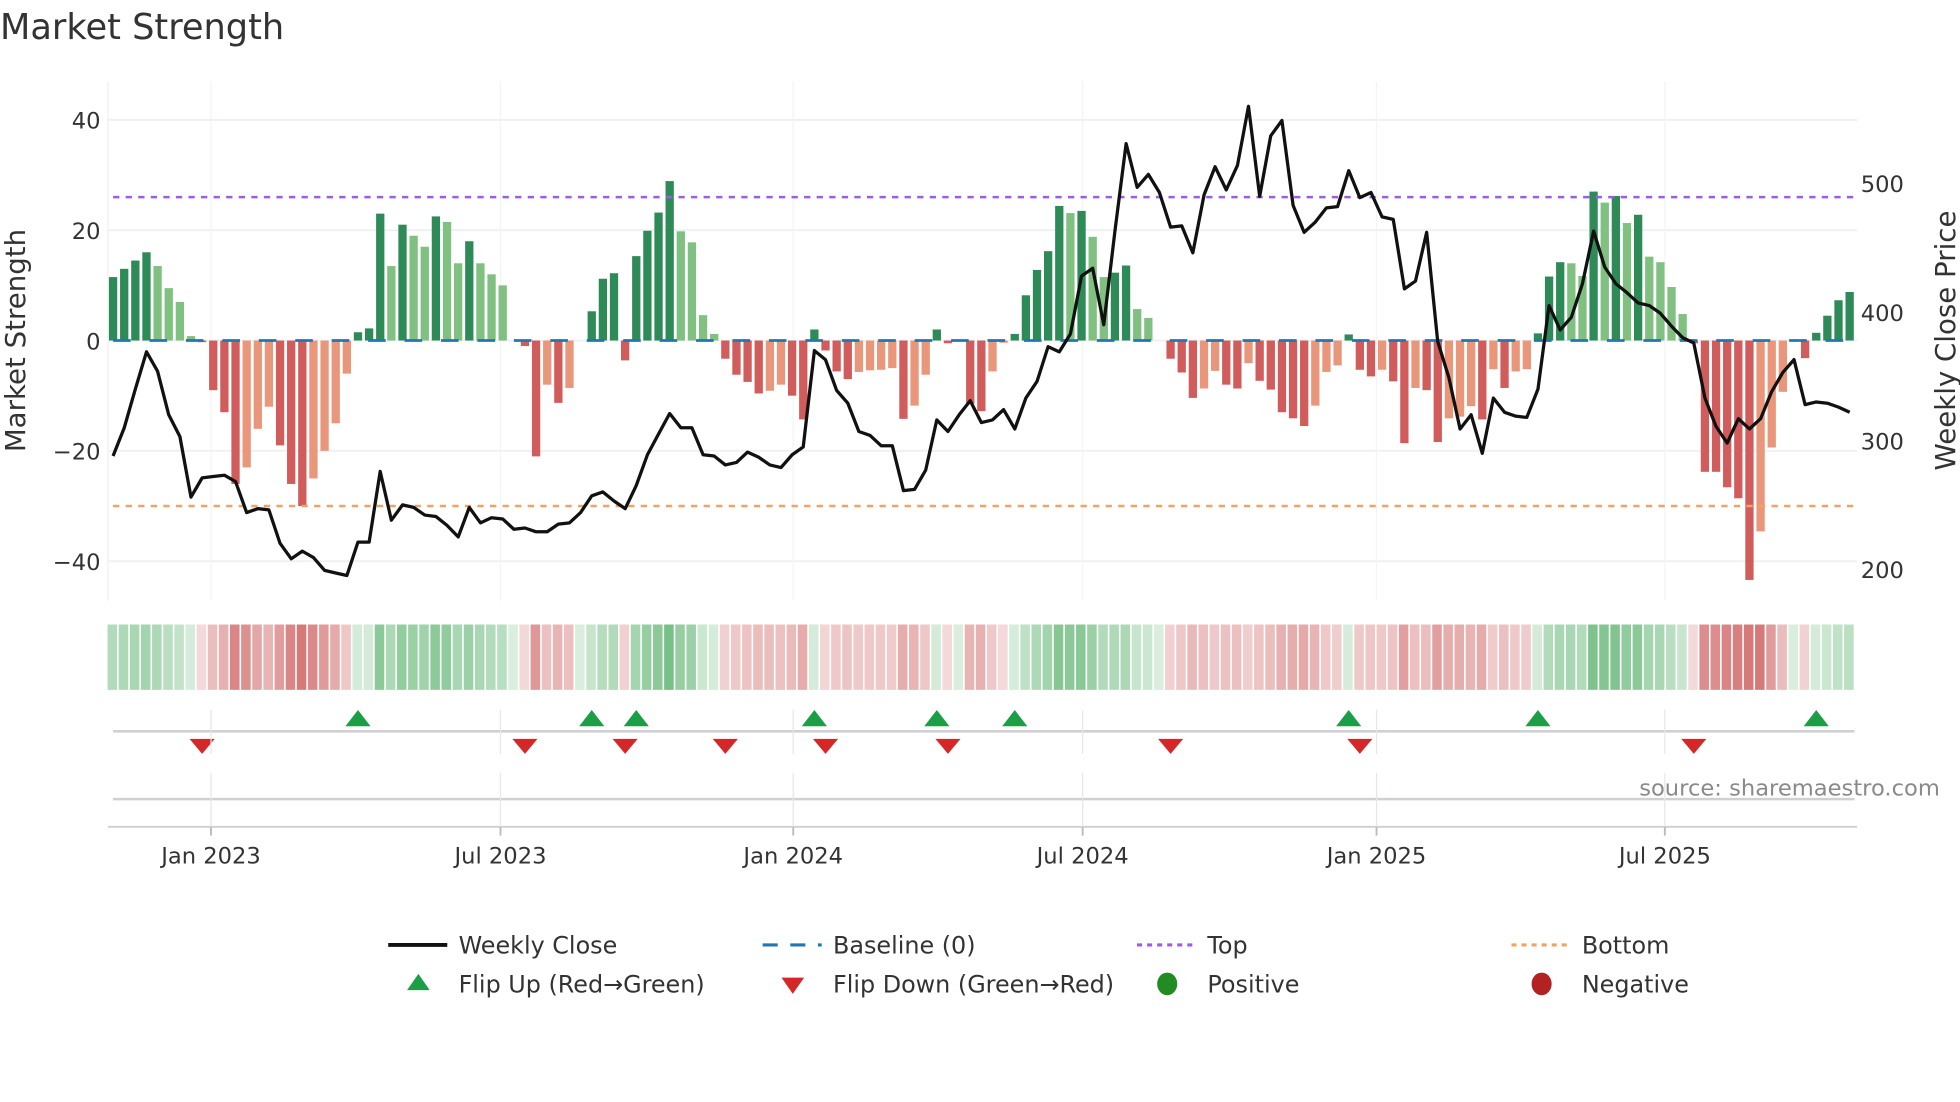 The height and width of the screenshot is (1102, 1960). What do you see at coordinates (973, 985) in the screenshot?
I see `legend-label: Flip Down (Green→Red)` at bounding box center [973, 985].